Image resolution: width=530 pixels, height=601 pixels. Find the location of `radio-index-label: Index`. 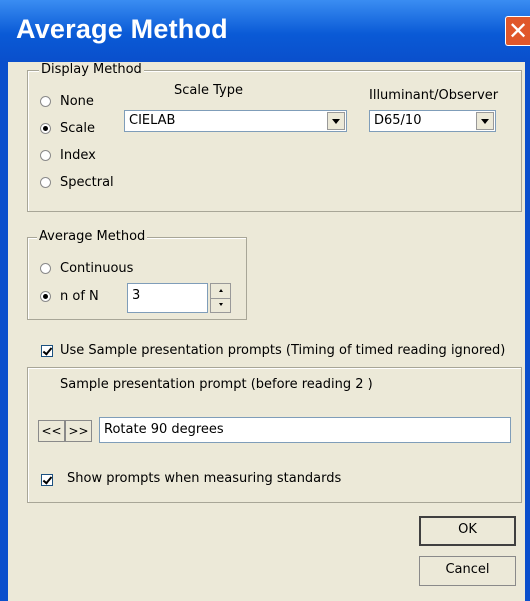

radio-index-label: Index is located at coordinates (78, 155).